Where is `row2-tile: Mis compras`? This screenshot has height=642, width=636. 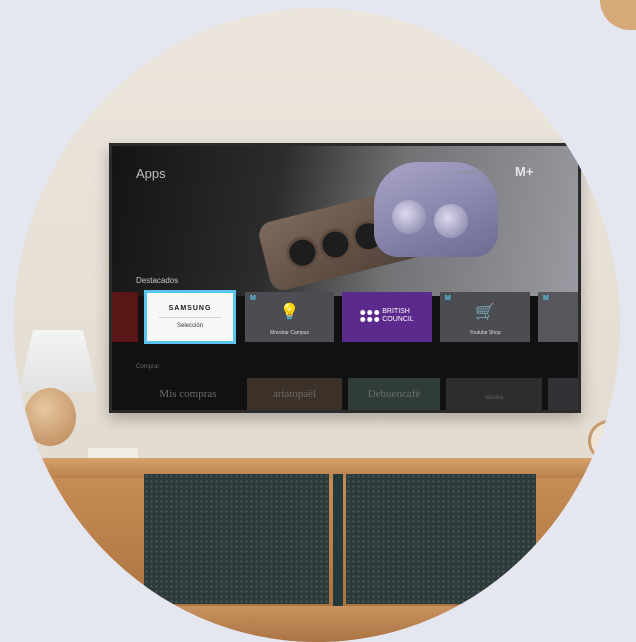
row2-tile: Mis compras is located at coordinates (188, 394).